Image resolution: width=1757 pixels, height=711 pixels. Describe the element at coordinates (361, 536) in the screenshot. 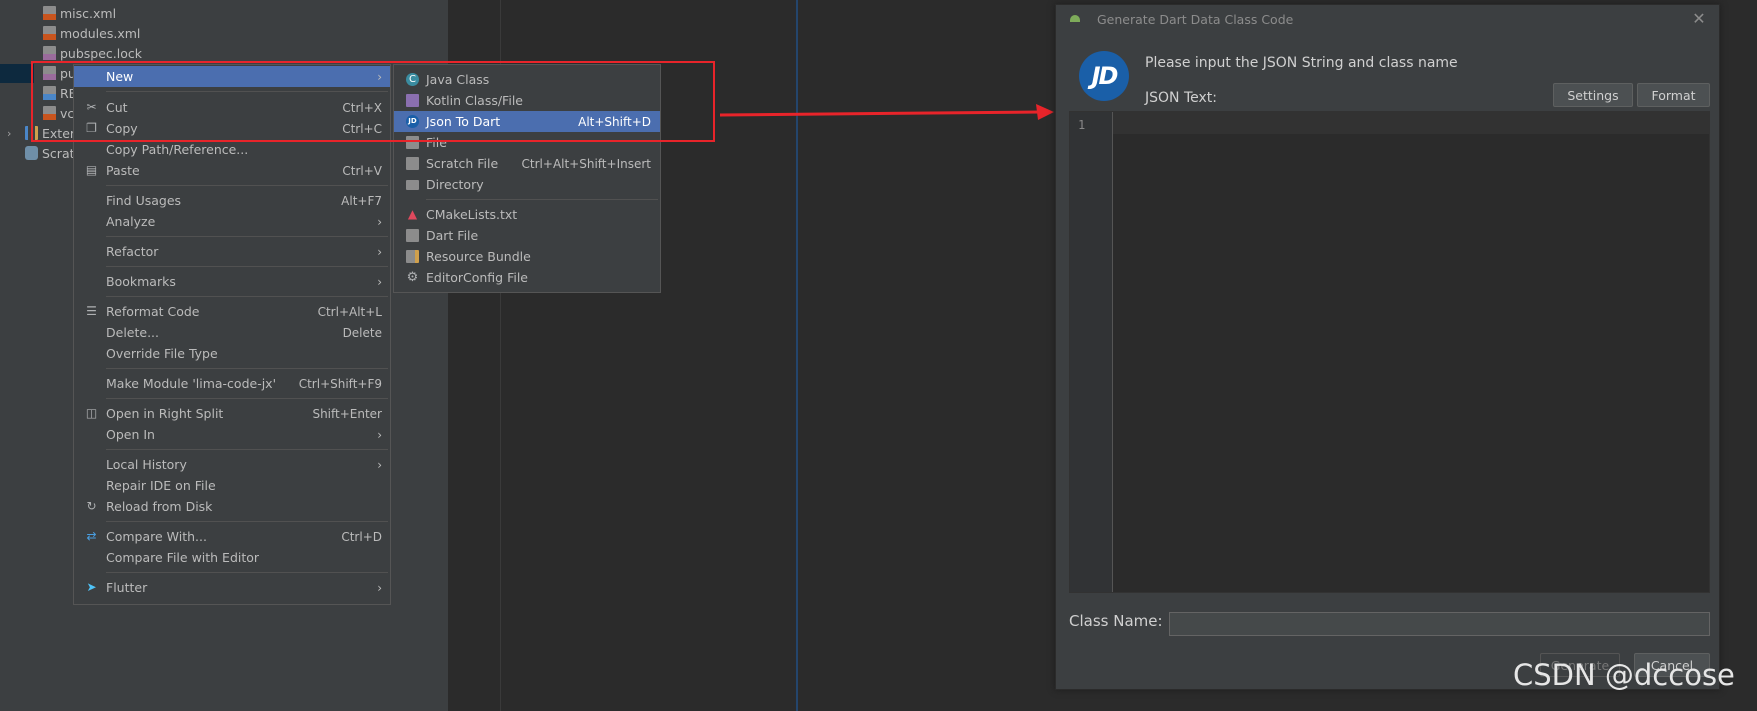

I see `menu-item-shortcut: Ctrl+D` at that location.